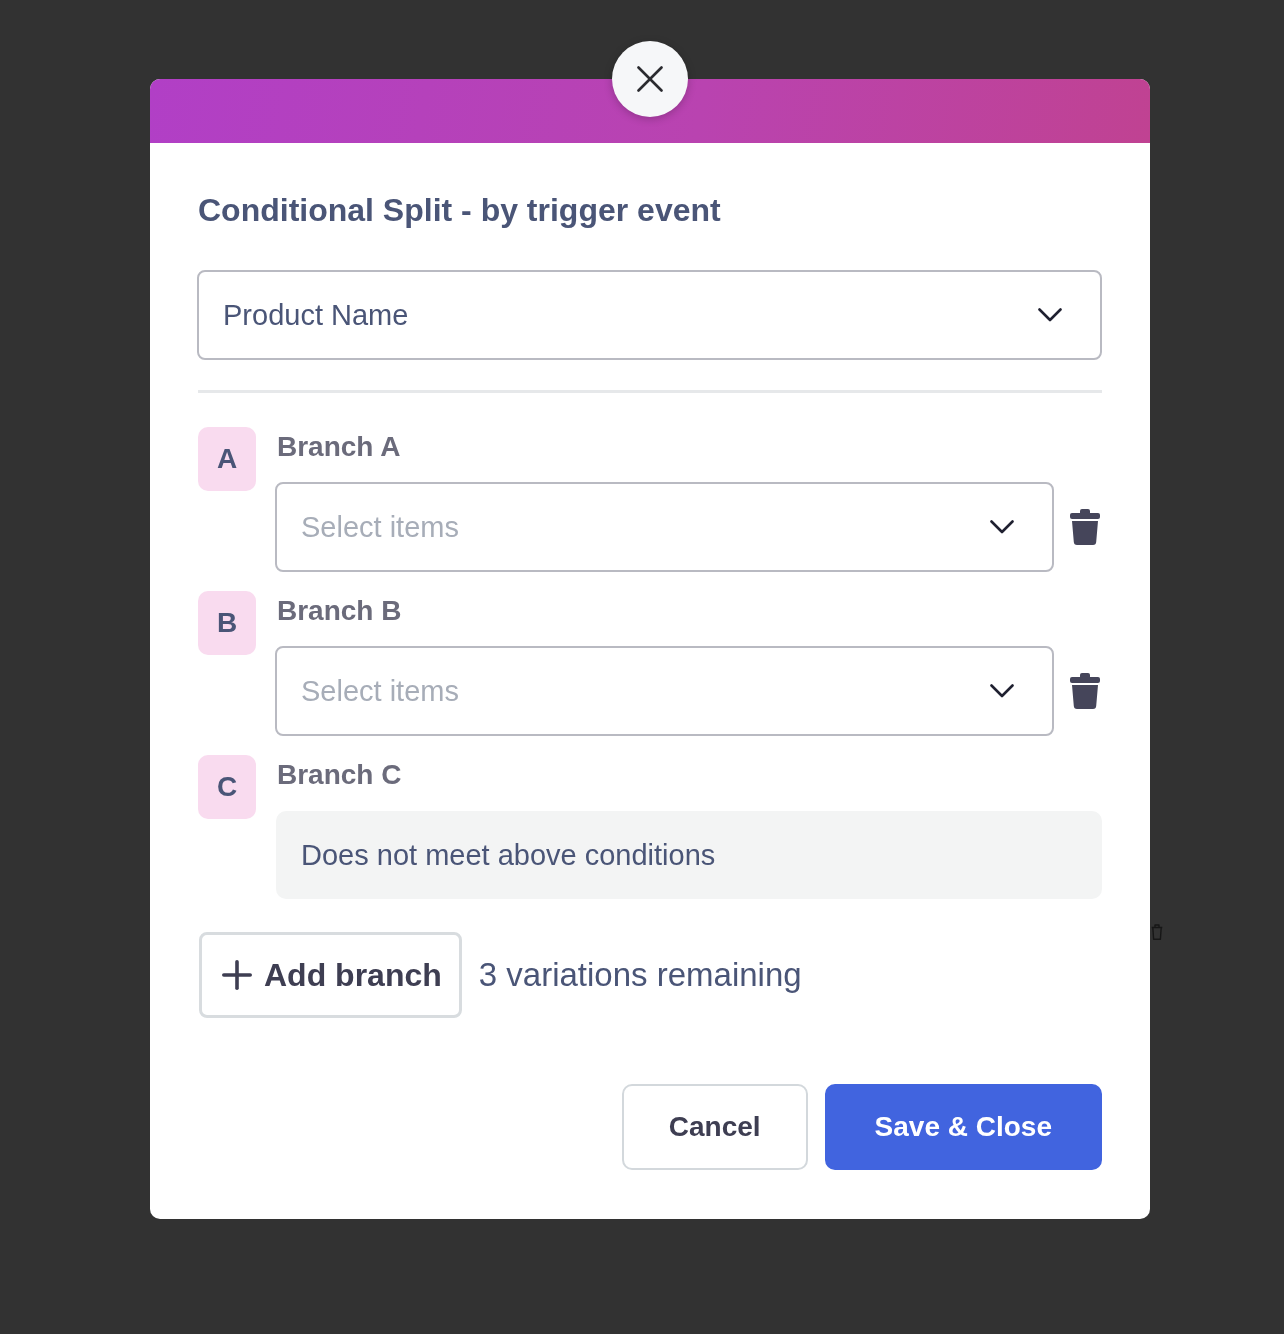 The height and width of the screenshot is (1334, 1284). Describe the element at coordinates (227, 787) in the screenshot. I see `branch-badge: C` at that location.